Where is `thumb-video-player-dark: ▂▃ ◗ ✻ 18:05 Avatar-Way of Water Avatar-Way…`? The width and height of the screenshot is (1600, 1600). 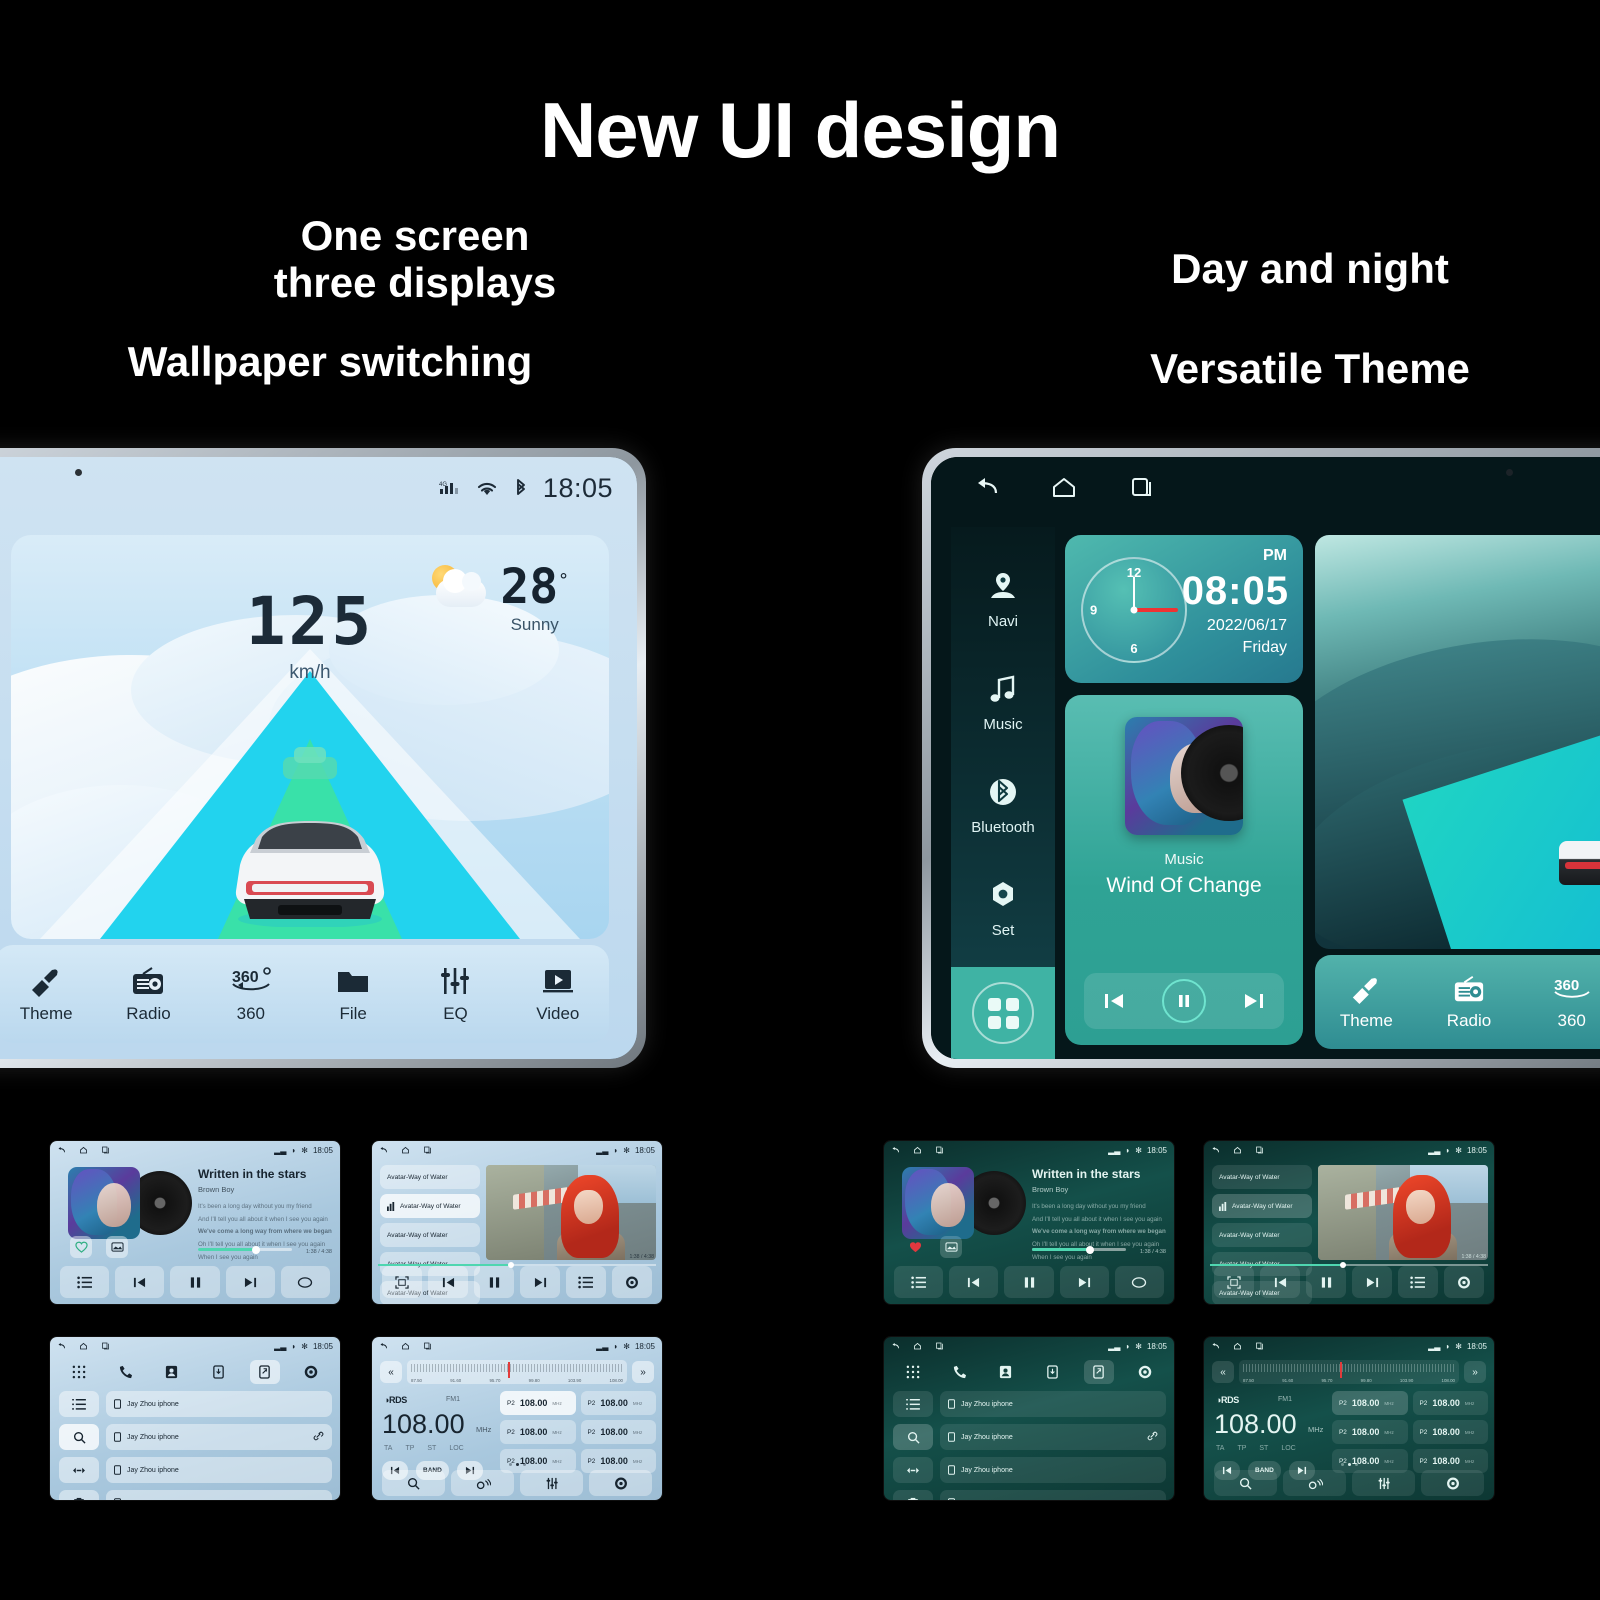
thumb-video-player-dark: ▂▃ ◗ ✻ 18:05 Avatar-Way of Water Avatar-Way… is located at coordinates (1349, 1222).